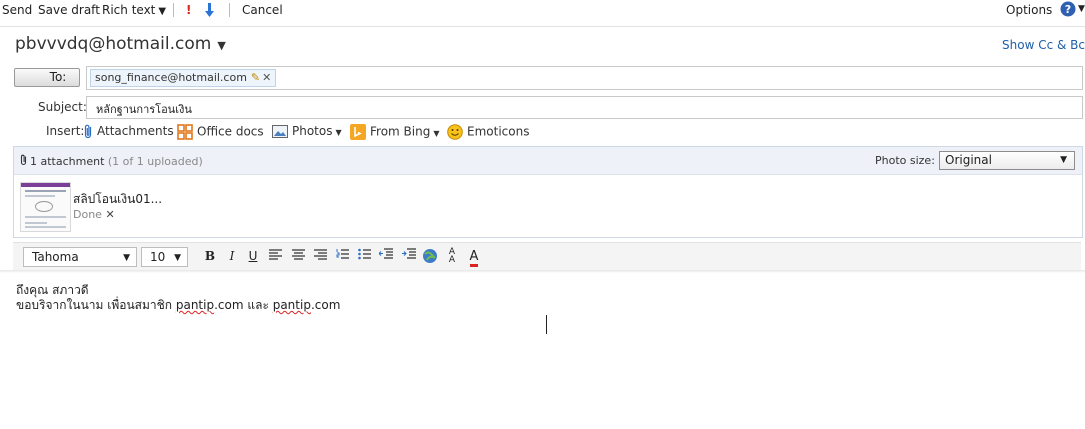 This screenshot has width=1085, height=429. I want to click on font-color-icon: A, so click(474, 257).